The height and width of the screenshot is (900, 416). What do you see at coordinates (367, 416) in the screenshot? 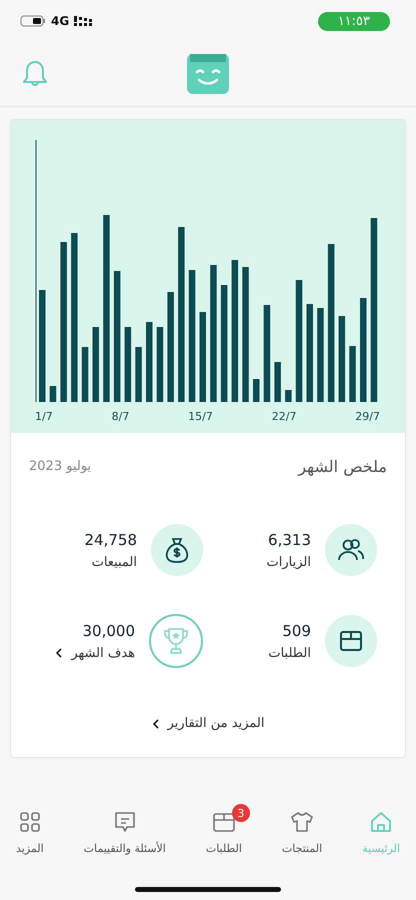
I see `axis-label: 29/7` at bounding box center [367, 416].